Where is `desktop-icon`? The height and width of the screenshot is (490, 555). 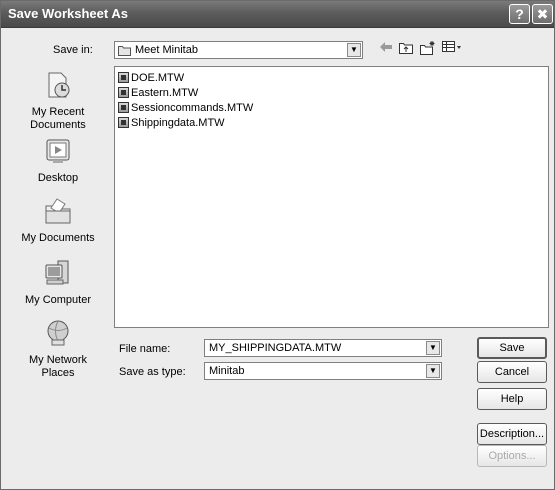 desktop-icon is located at coordinates (58, 154).